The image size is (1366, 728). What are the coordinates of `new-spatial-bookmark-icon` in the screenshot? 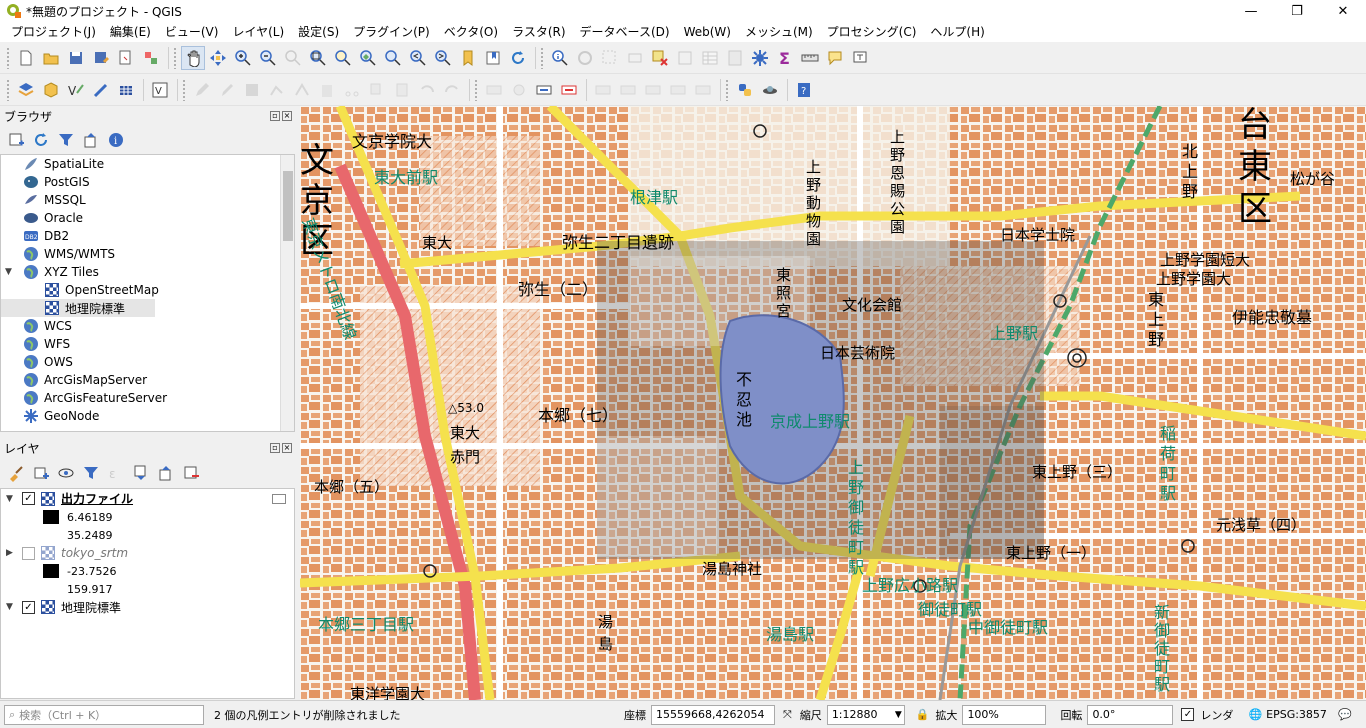 It's located at (468, 58).